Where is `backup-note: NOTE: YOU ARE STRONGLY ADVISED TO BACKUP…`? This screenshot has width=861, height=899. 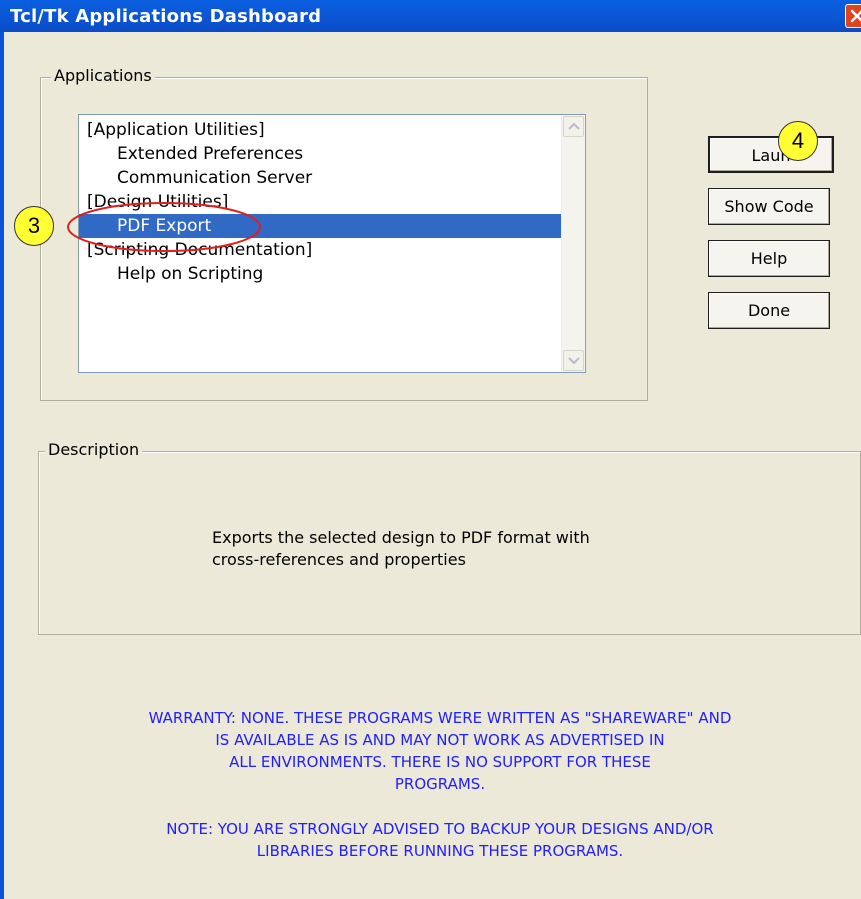 backup-note: NOTE: YOU ARE STRONGLY ADVISED TO BACKUP… is located at coordinates (440, 840).